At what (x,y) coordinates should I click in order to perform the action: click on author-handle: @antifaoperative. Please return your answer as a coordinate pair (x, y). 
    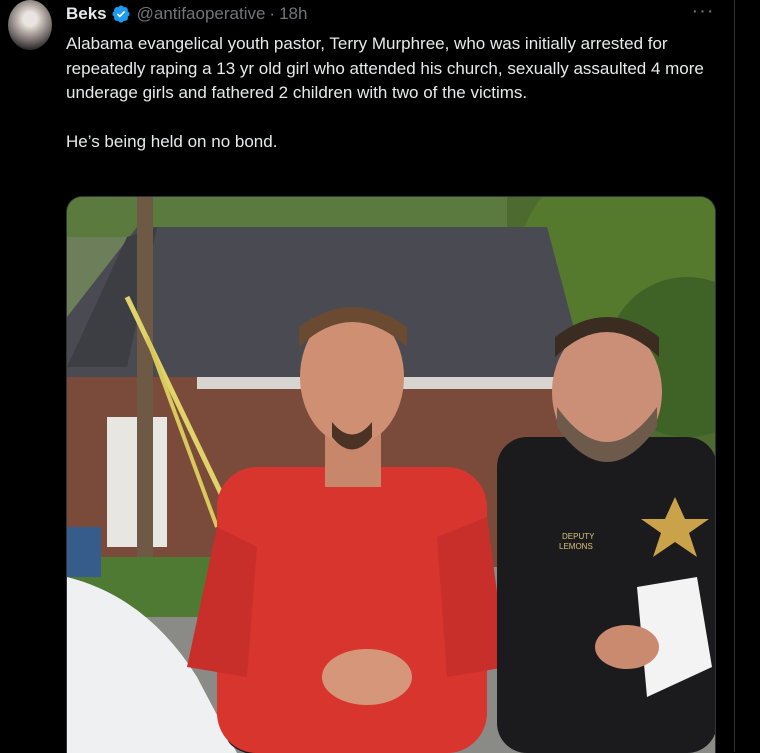
    Looking at the image, I should click on (201, 14).